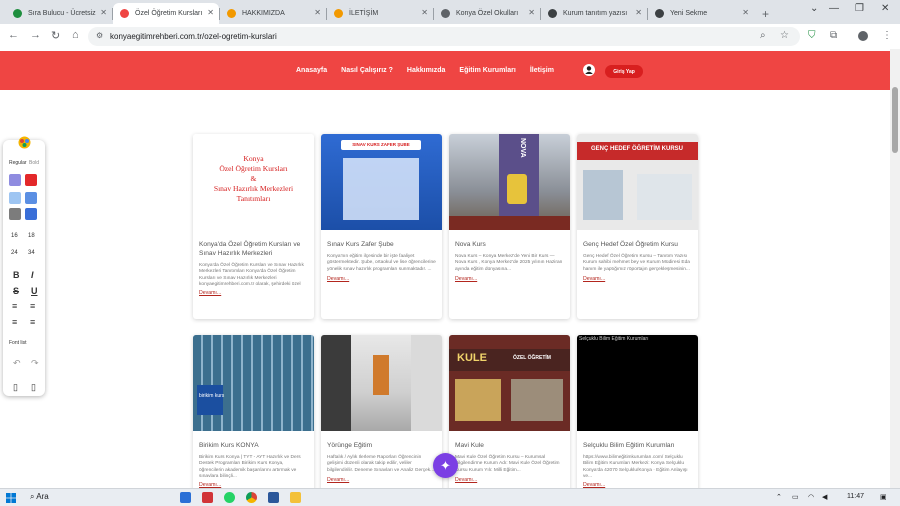 The width and height of the screenshot is (900, 506). I want to click on browser-tab: Yeni Sekme ✕, so click(701, 13).